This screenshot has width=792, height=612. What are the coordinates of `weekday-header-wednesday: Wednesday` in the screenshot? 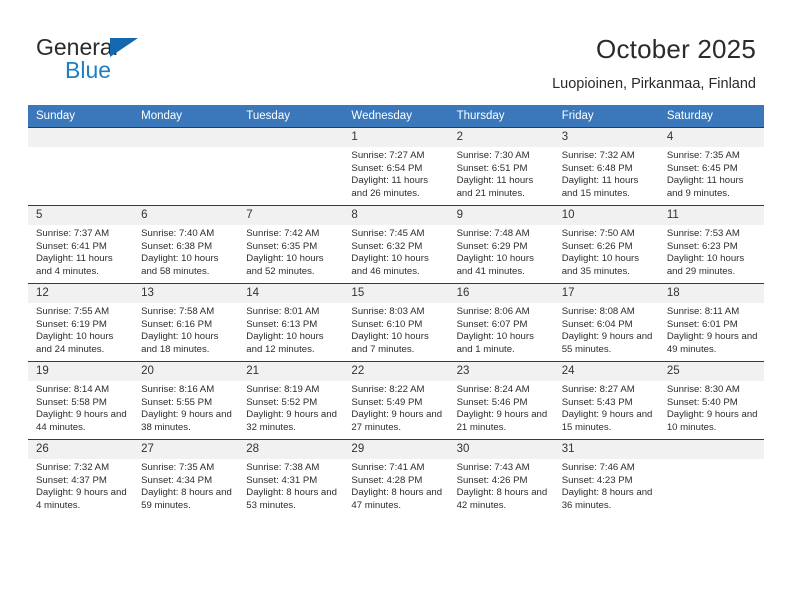 It's located at (396, 116).